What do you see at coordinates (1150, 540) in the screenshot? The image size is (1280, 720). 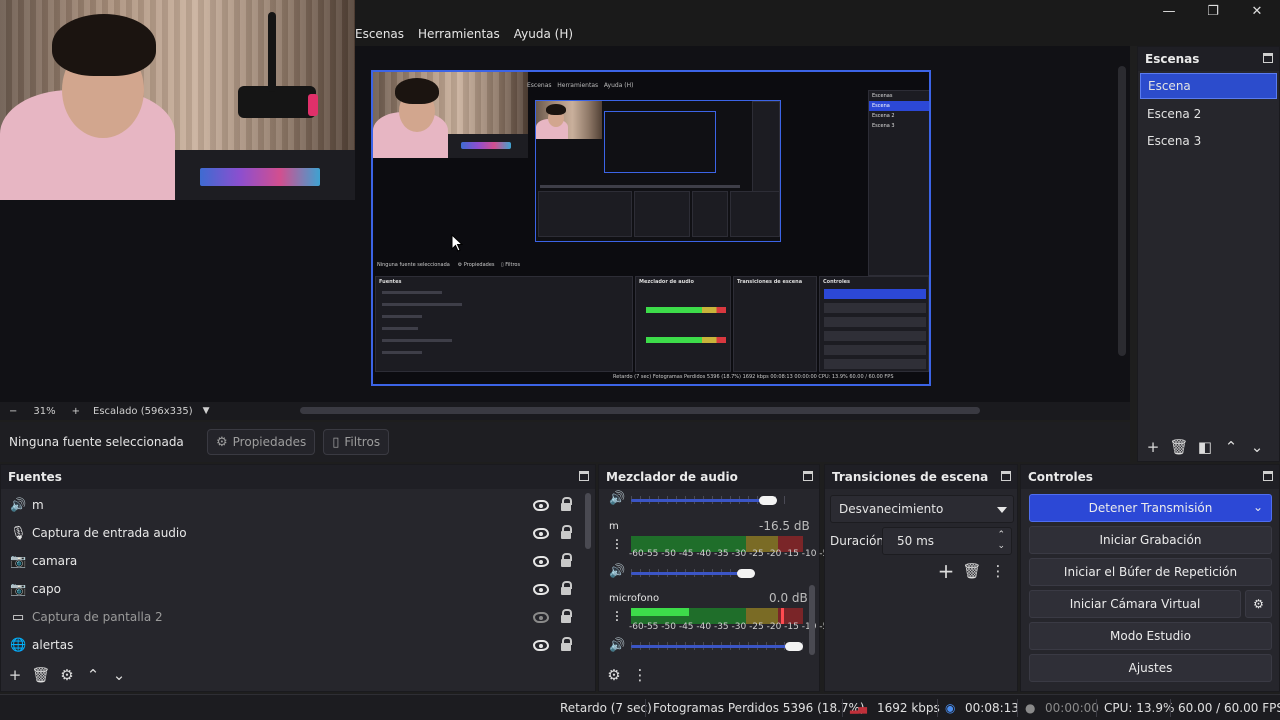 I see `start-recording-button: Iniciar Grabación` at bounding box center [1150, 540].